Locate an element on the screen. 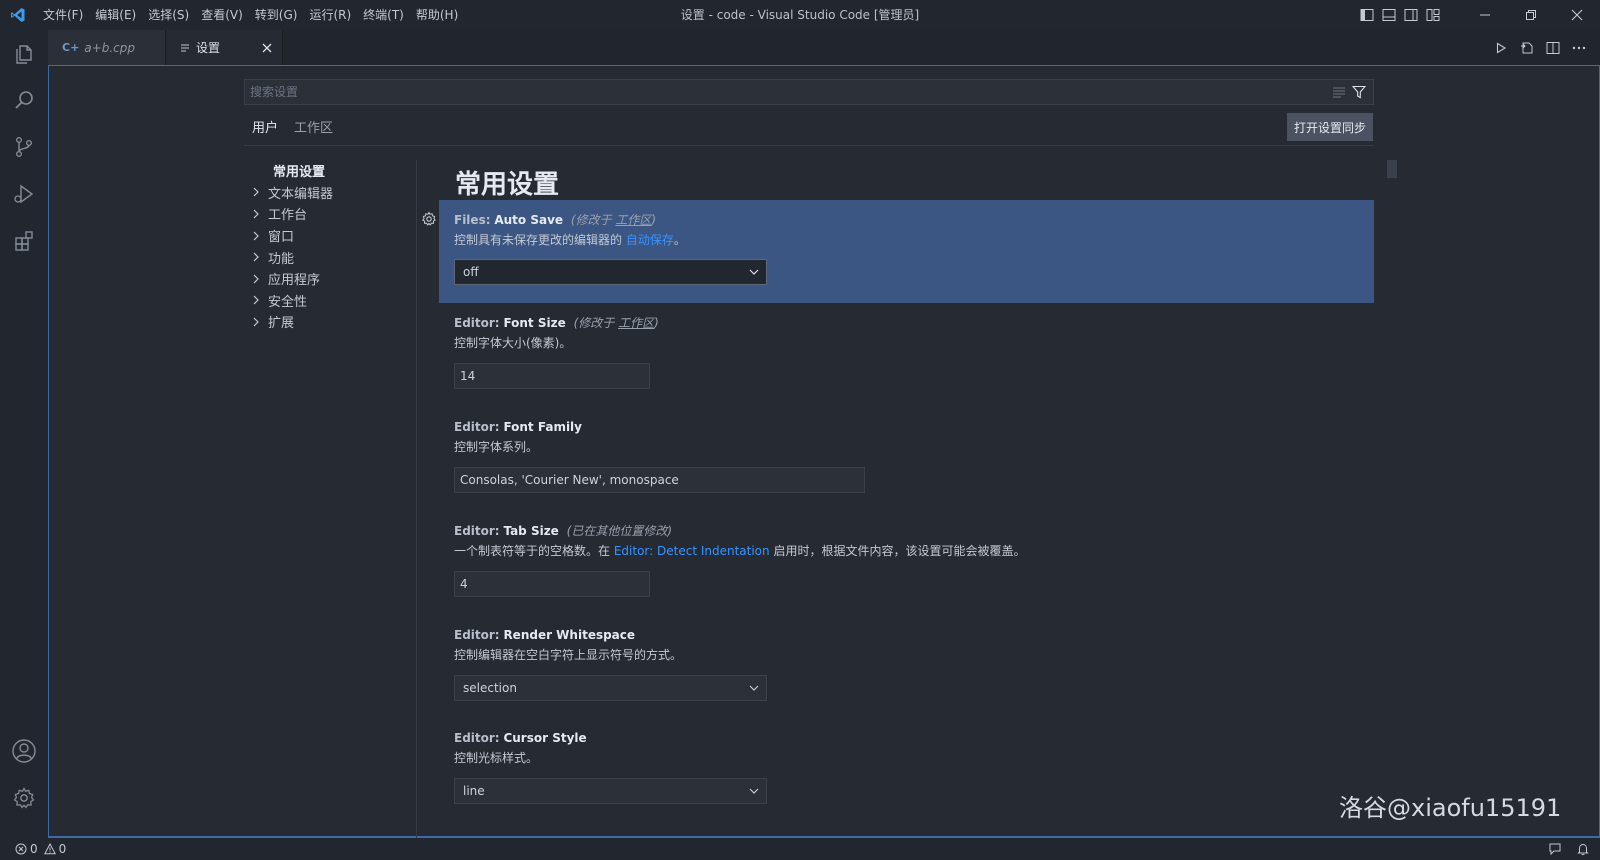 This screenshot has height=860, width=1600. feedback-icon is located at coordinates (1555, 849).